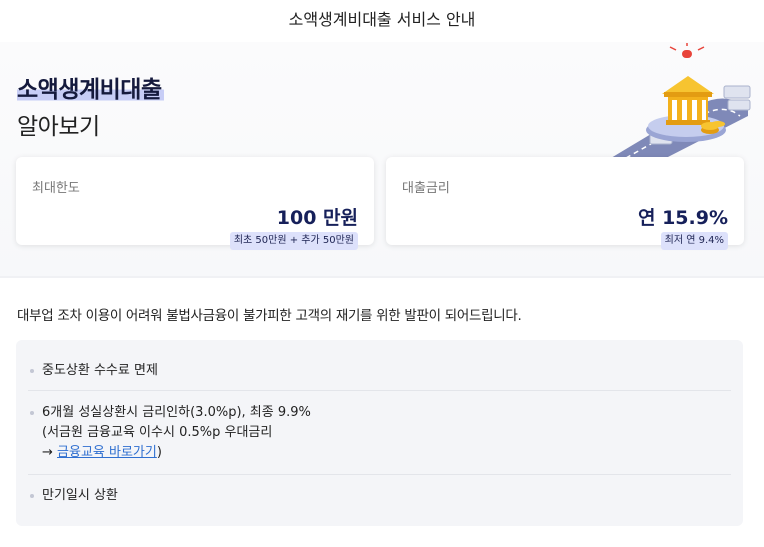  Describe the element at coordinates (157, 432) in the screenshot. I see `benefit-text-line2: (서금원 금융교육 이수시 0.5%p 우대금리` at that location.